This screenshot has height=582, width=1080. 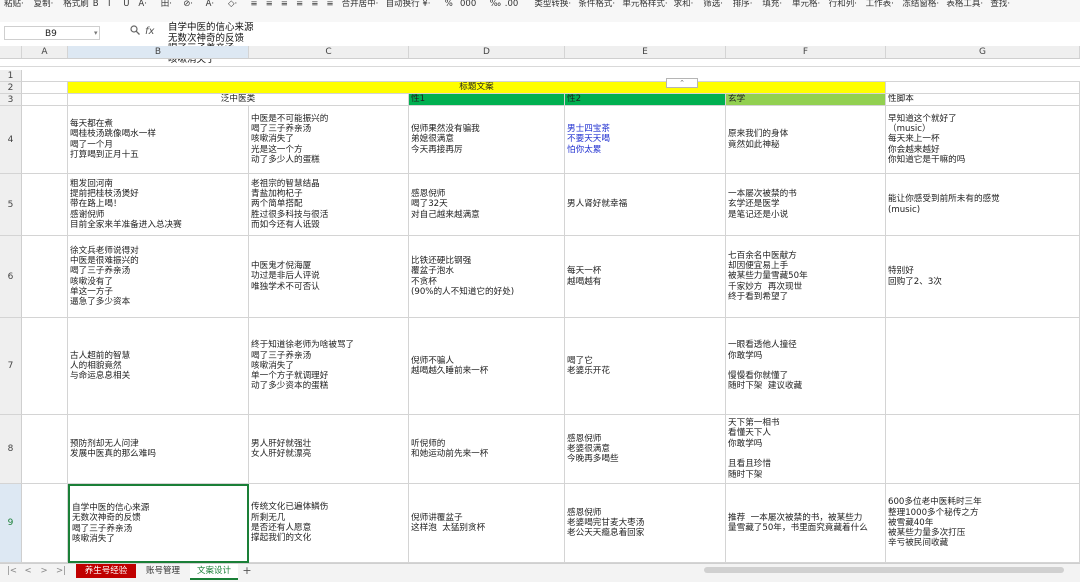 I want to click on last-sheet-icon: >|, so click(x=61, y=571).